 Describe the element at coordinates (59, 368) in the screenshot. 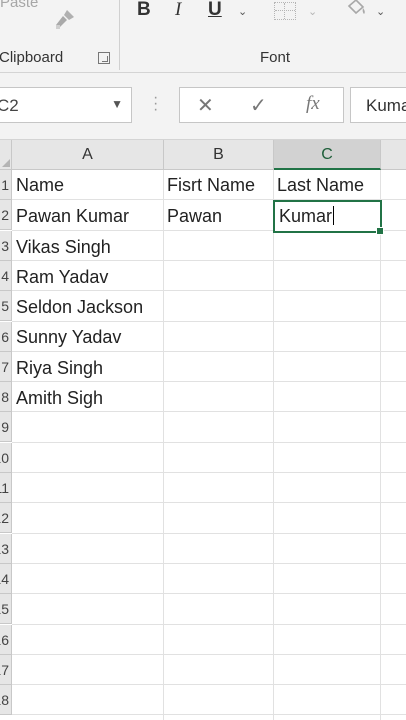

I see `cell-a7: Riya Singh` at that location.